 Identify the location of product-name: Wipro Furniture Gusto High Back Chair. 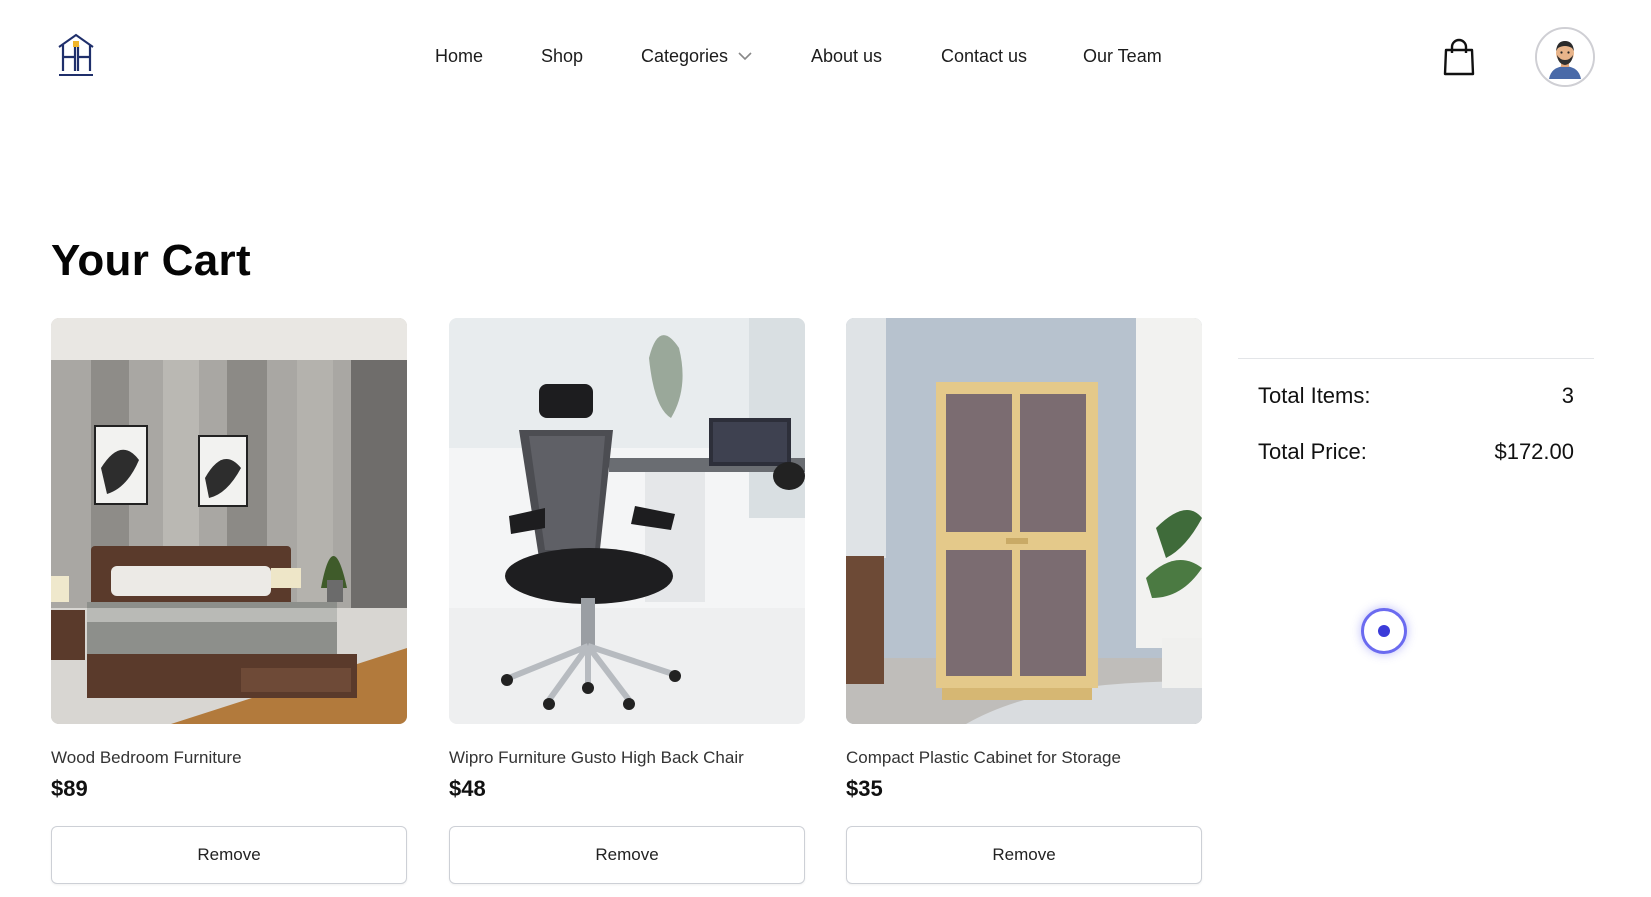
(596, 757).